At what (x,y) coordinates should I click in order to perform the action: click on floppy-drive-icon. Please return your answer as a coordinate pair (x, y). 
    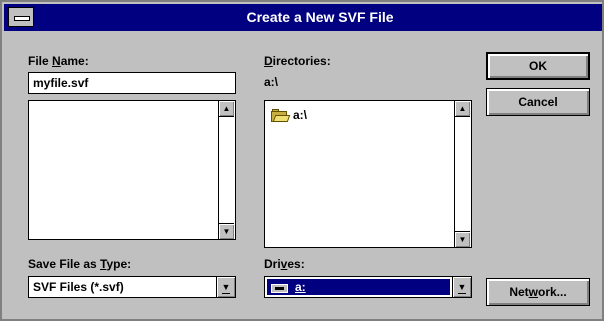
    Looking at the image, I should click on (279, 288).